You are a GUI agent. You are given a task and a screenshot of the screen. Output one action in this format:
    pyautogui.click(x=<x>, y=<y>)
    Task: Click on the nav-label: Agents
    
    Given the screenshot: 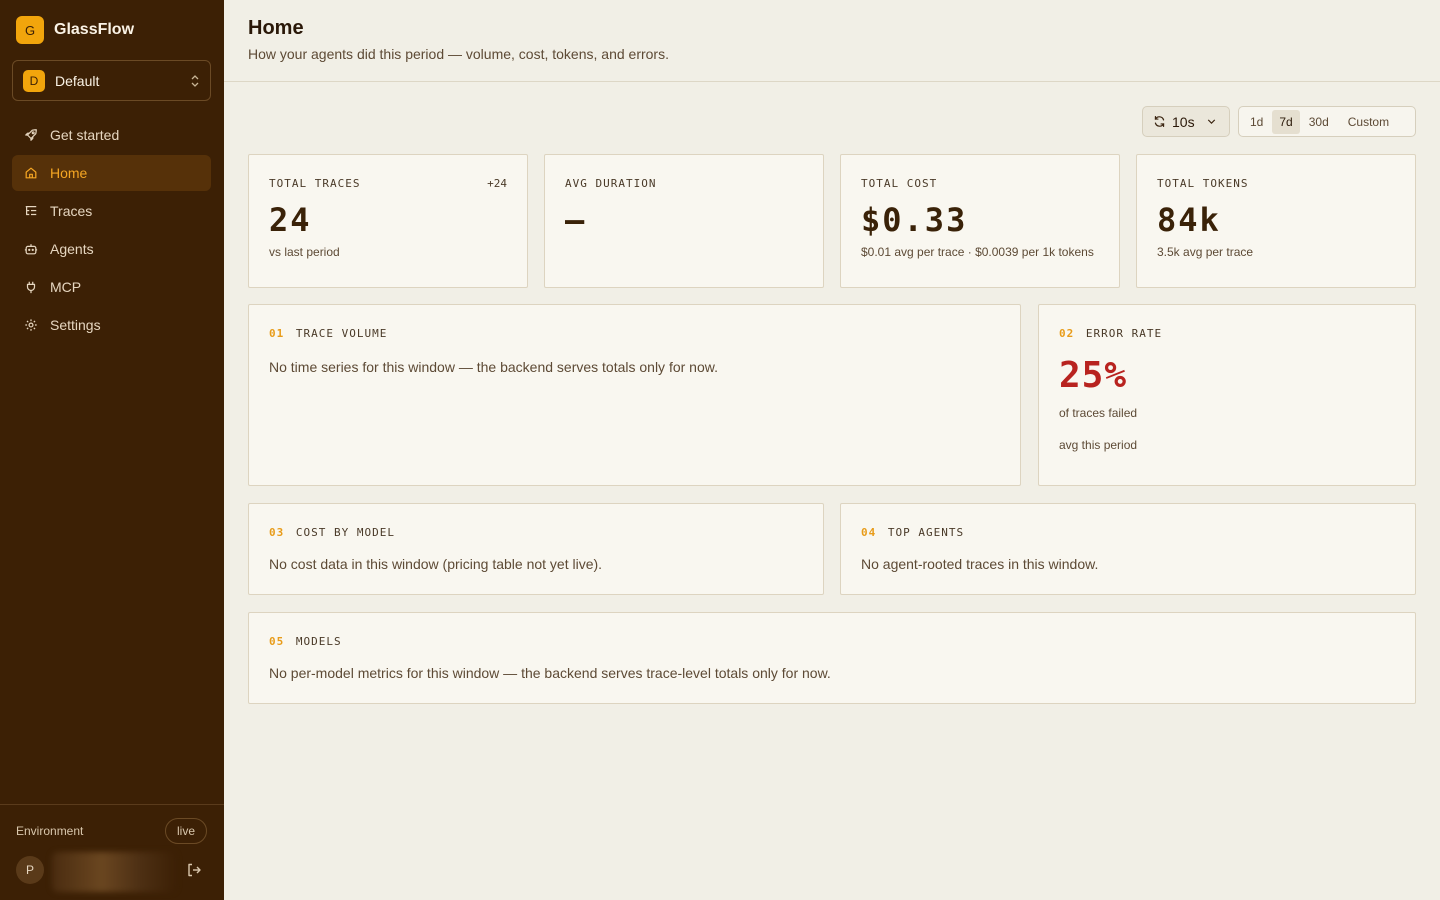 What is the action you would take?
    pyautogui.click(x=72, y=249)
    